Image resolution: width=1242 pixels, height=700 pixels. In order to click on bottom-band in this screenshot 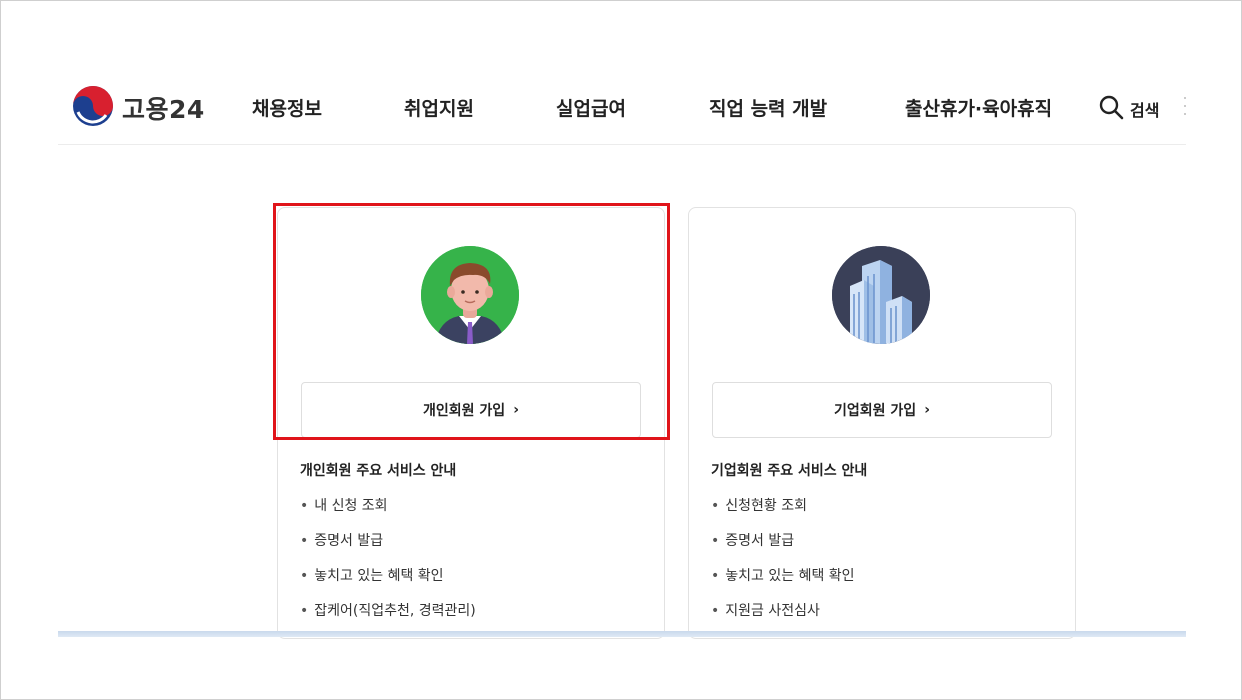, I will do `click(622, 634)`.